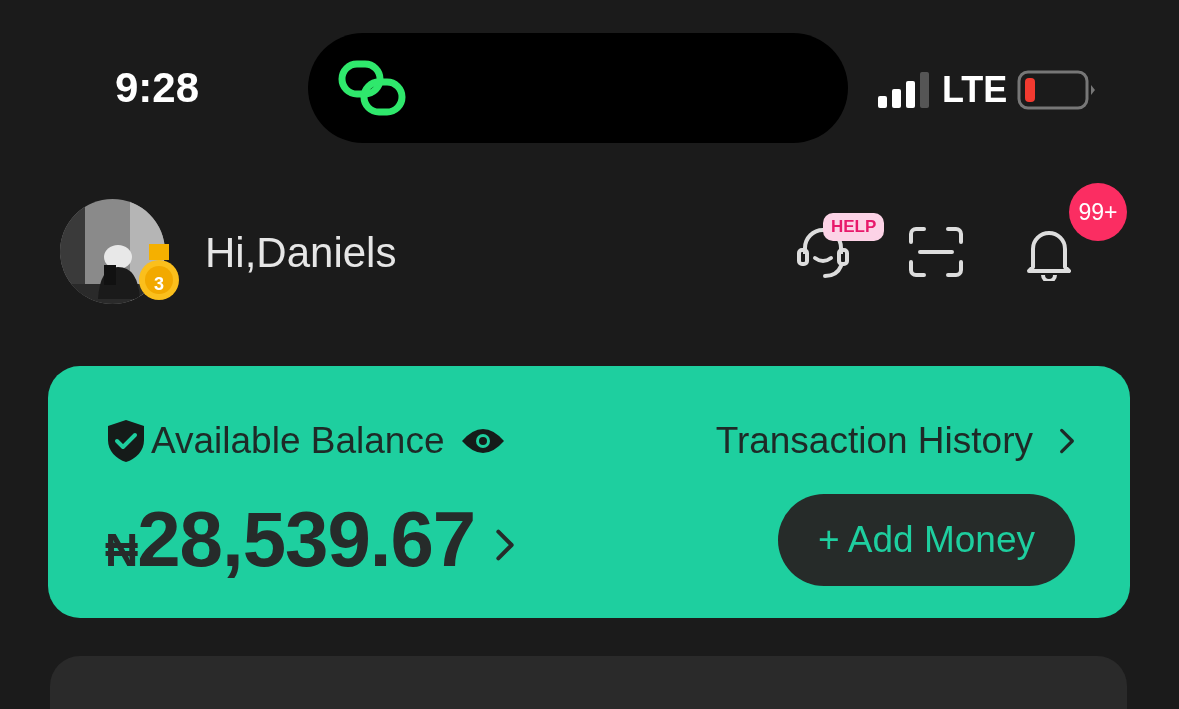  What do you see at coordinates (290, 540) in the screenshot?
I see `balance-amount: ₦28,539.67` at bounding box center [290, 540].